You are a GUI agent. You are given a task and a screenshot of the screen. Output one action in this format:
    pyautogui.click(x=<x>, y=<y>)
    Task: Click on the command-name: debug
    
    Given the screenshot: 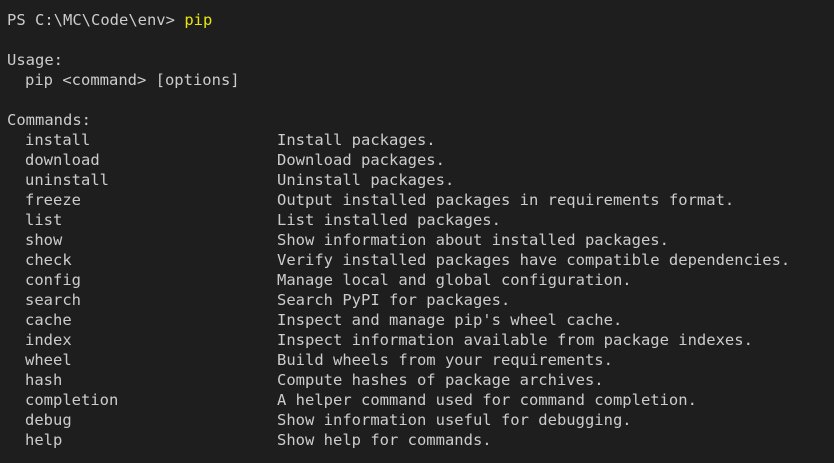 What is the action you would take?
    pyautogui.click(x=48, y=420)
    